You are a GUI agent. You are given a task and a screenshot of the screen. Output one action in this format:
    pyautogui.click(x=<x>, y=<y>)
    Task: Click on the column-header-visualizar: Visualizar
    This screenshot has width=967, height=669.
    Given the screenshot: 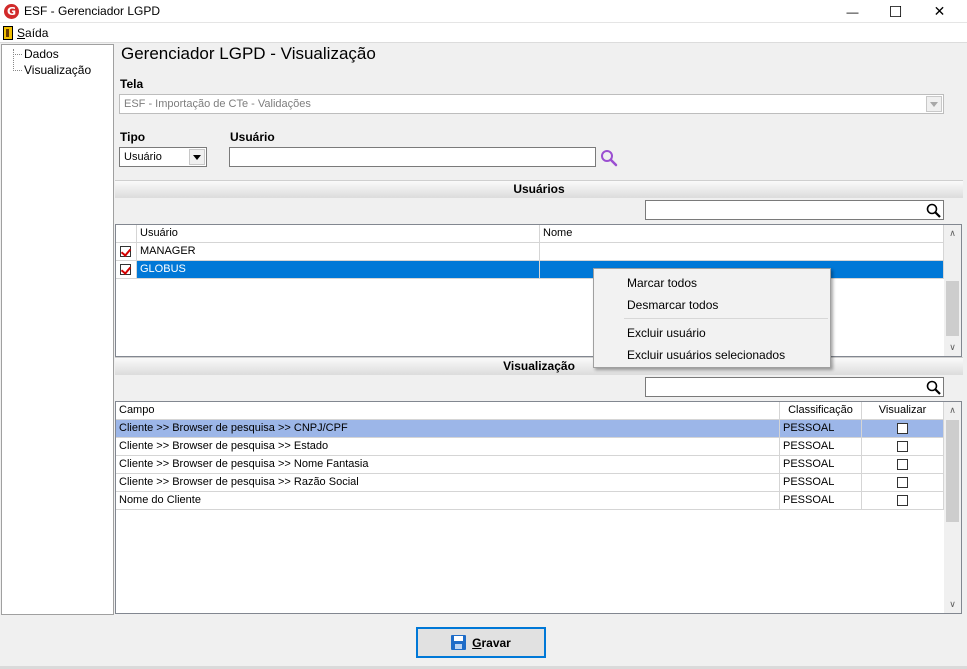 What is the action you would take?
    pyautogui.click(x=903, y=411)
    